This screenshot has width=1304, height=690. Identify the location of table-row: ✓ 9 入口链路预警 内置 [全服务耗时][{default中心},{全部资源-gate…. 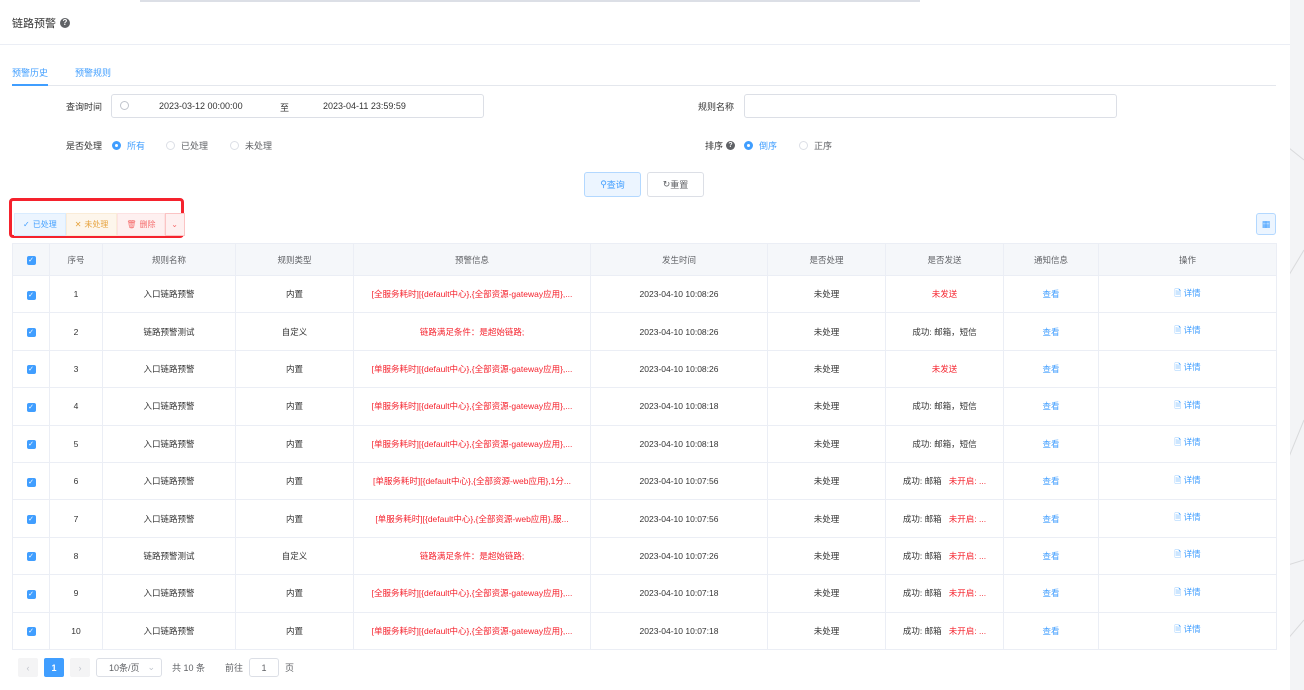
(644, 593).